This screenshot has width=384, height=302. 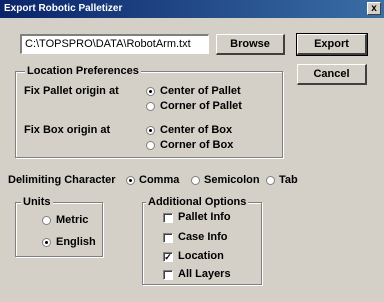 What do you see at coordinates (200, 91) in the screenshot?
I see `center-of-pallet-label: Center of Pallet` at bounding box center [200, 91].